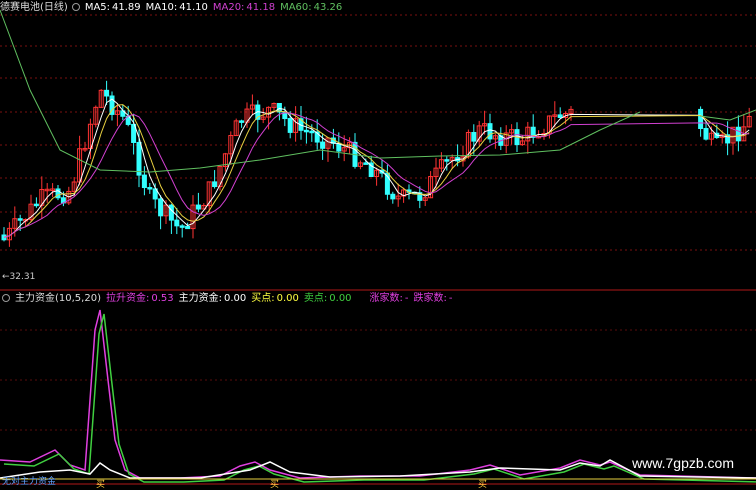 This screenshot has width=756, height=490. Describe the element at coordinates (263, 298) in the screenshot. I see `buy-point-label: 买点:` at that location.